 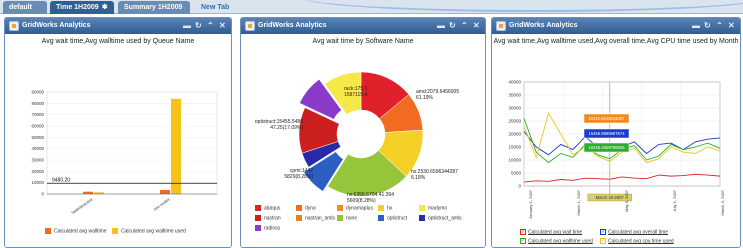 I want to click on legend-label: none, so click(x=352, y=218).